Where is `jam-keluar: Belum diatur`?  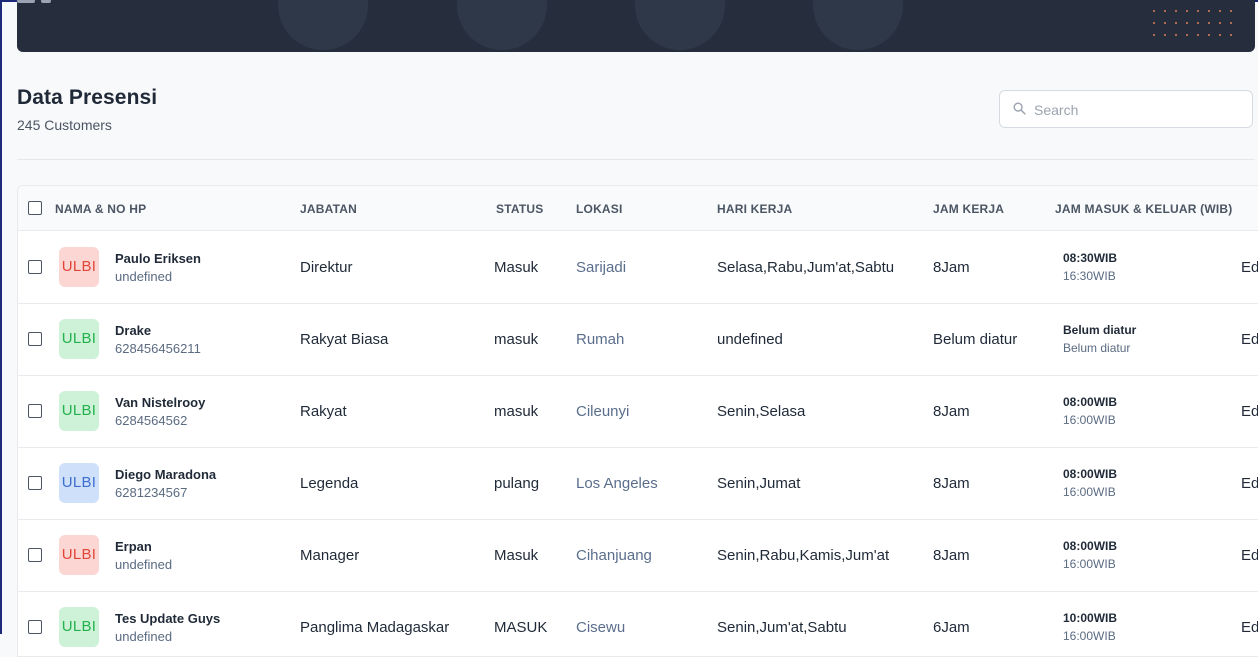 jam-keluar: Belum diatur is located at coordinates (1097, 348).